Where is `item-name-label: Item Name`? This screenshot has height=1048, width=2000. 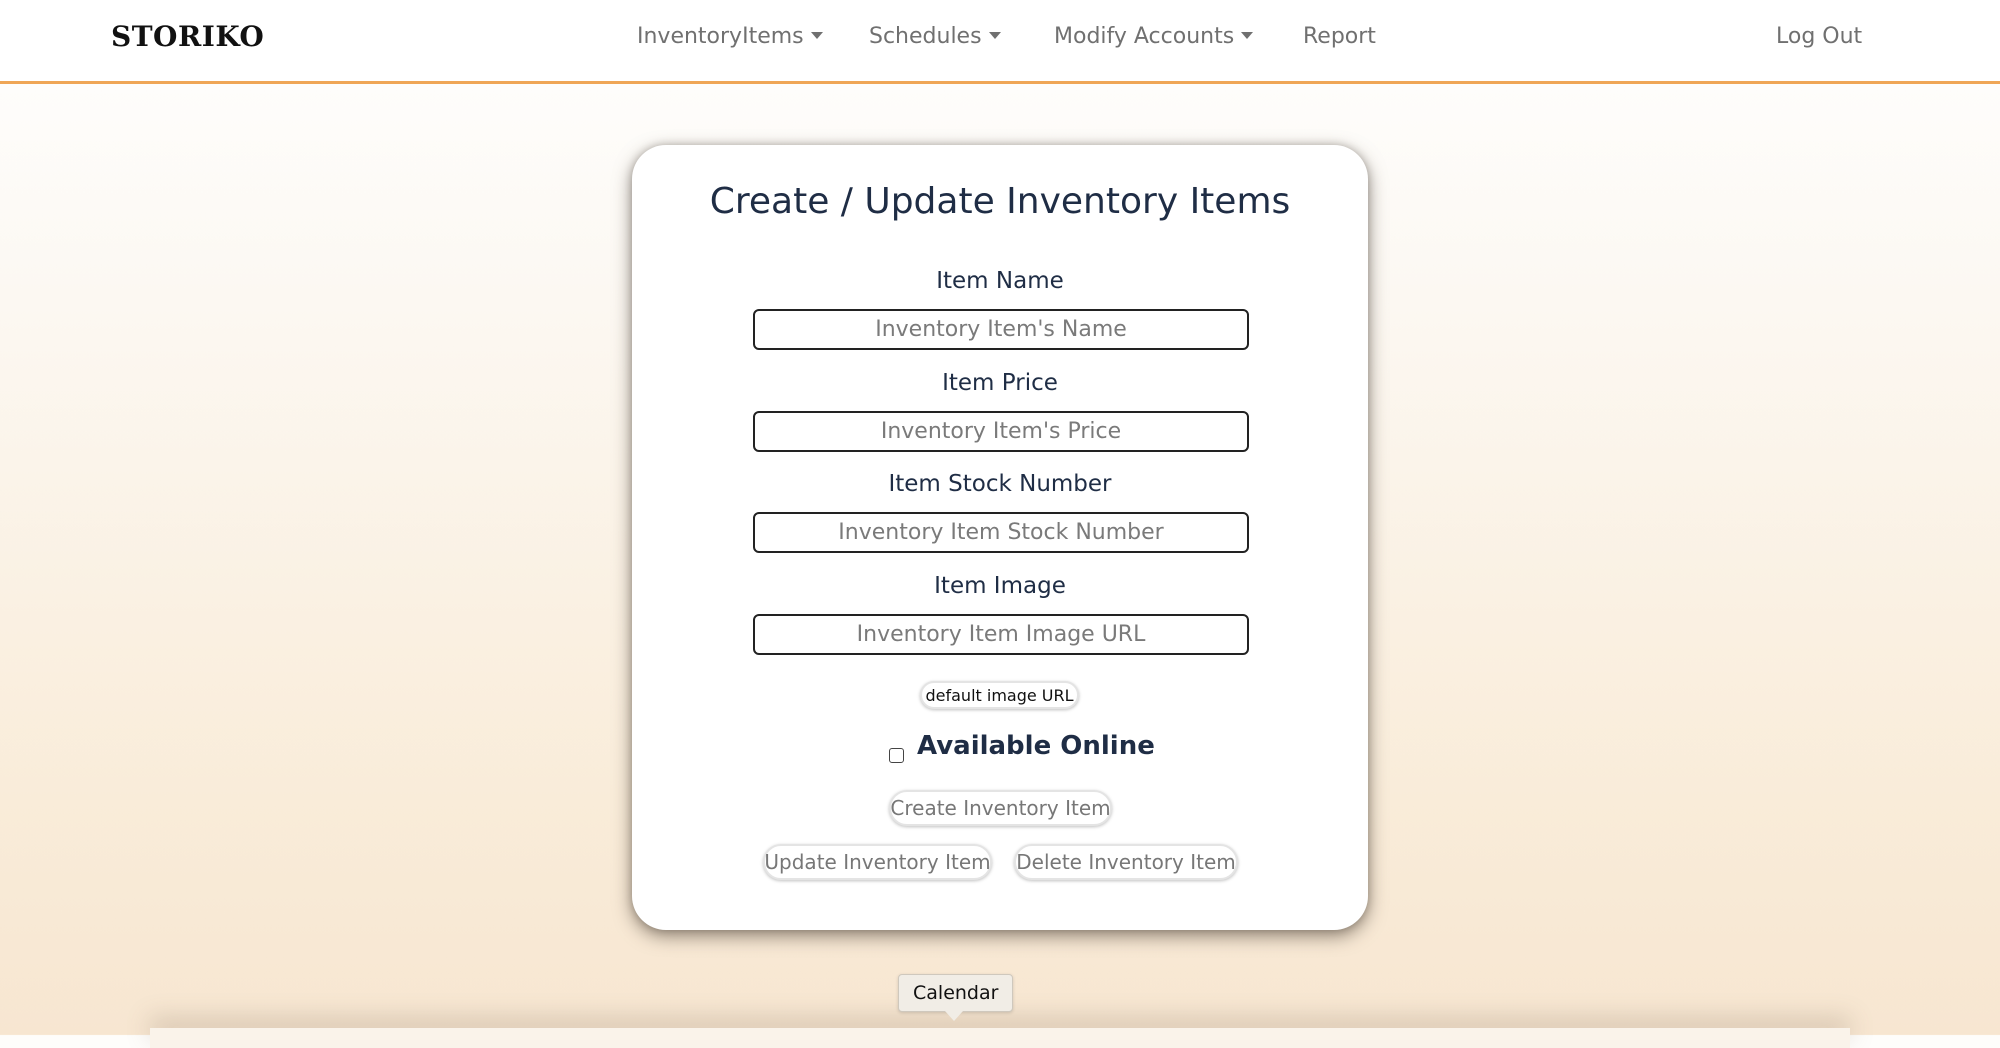
item-name-label: Item Name is located at coordinates (1000, 281).